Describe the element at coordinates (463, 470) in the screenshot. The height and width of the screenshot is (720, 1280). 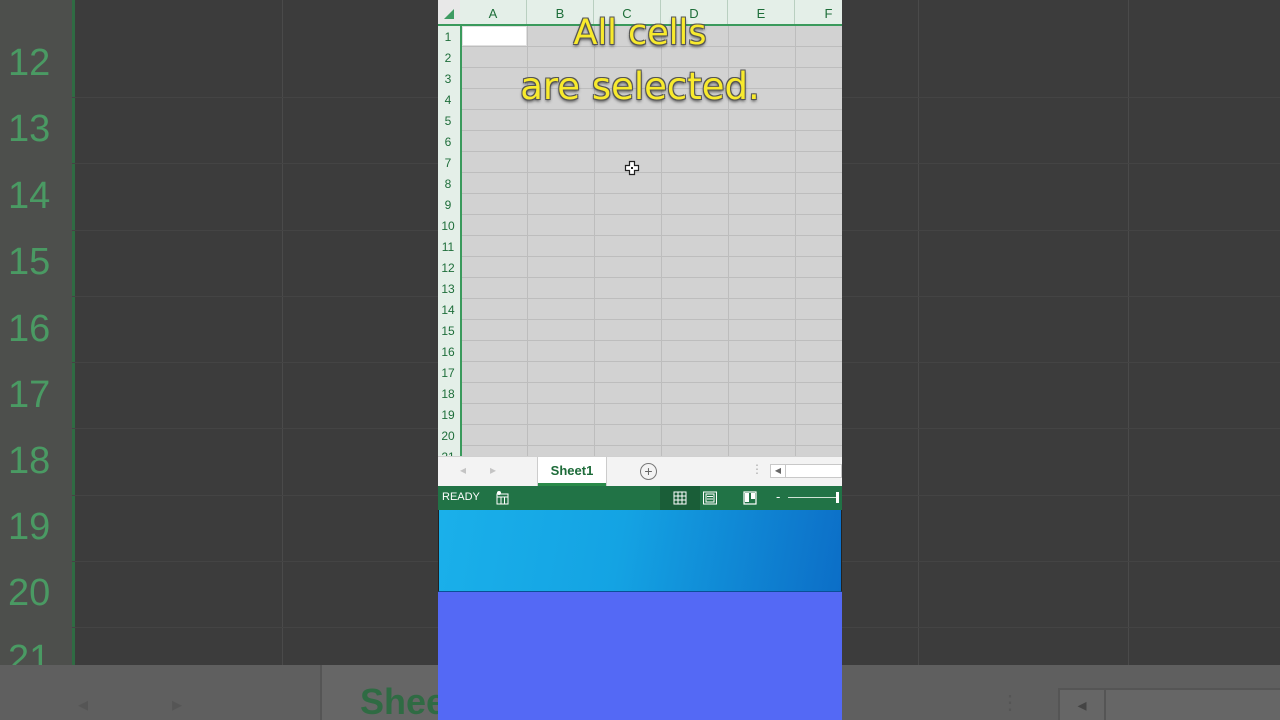
I see `tab-scroll-left-icon: ◂` at that location.